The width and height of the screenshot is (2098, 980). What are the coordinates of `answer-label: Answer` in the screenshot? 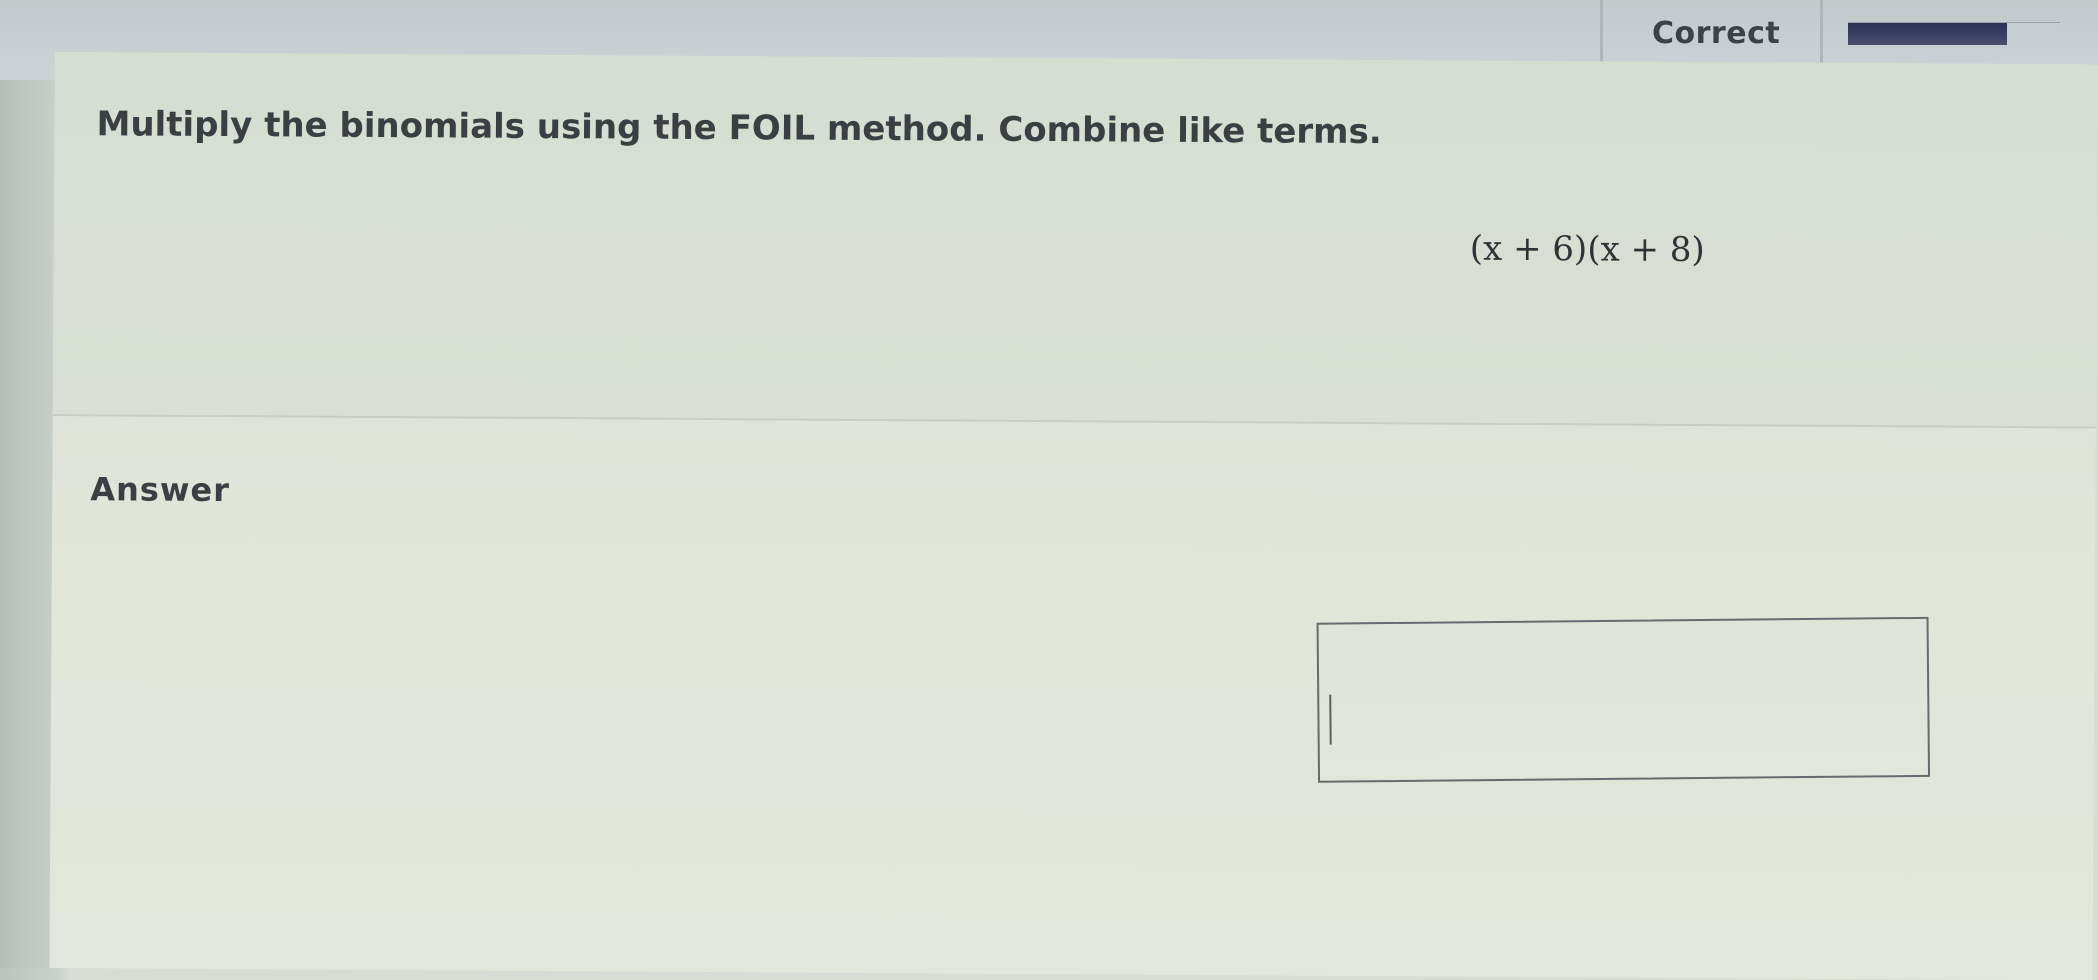 It's located at (160, 490).